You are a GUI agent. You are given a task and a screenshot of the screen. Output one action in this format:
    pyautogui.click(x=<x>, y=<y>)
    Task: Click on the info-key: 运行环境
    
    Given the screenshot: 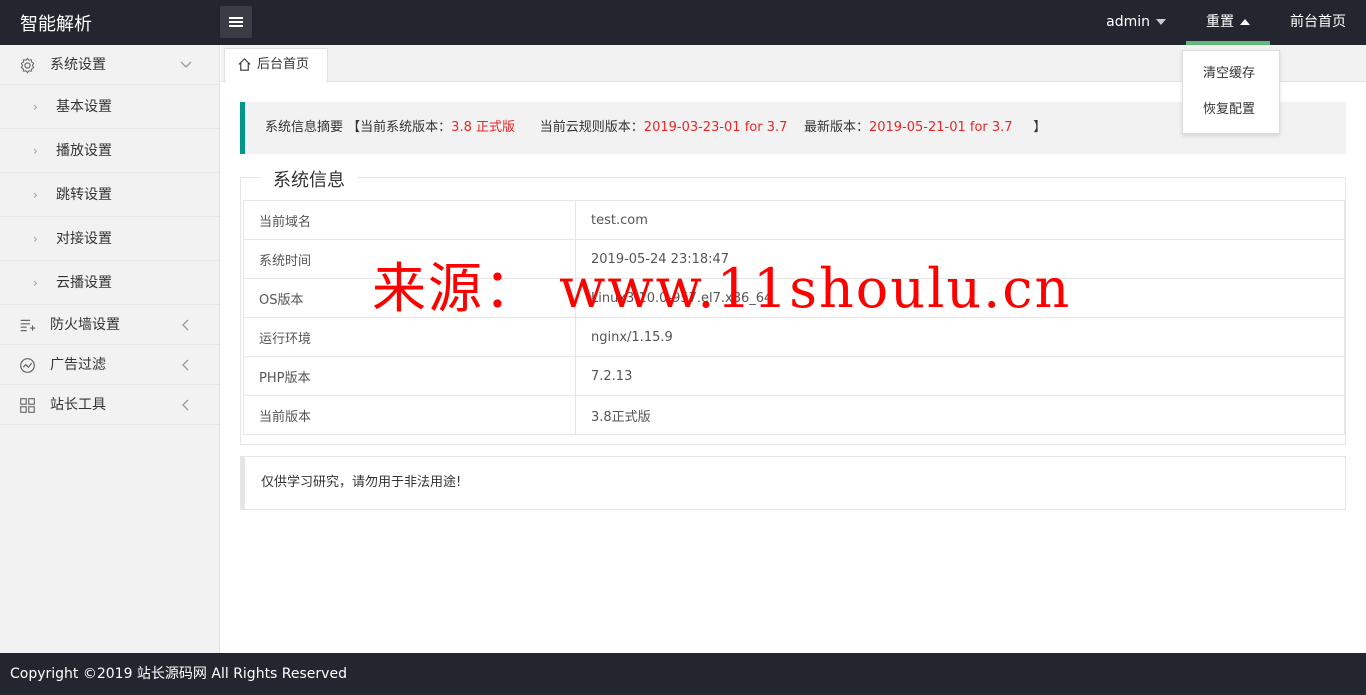 What is the action you would take?
    pyautogui.click(x=409, y=337)
    